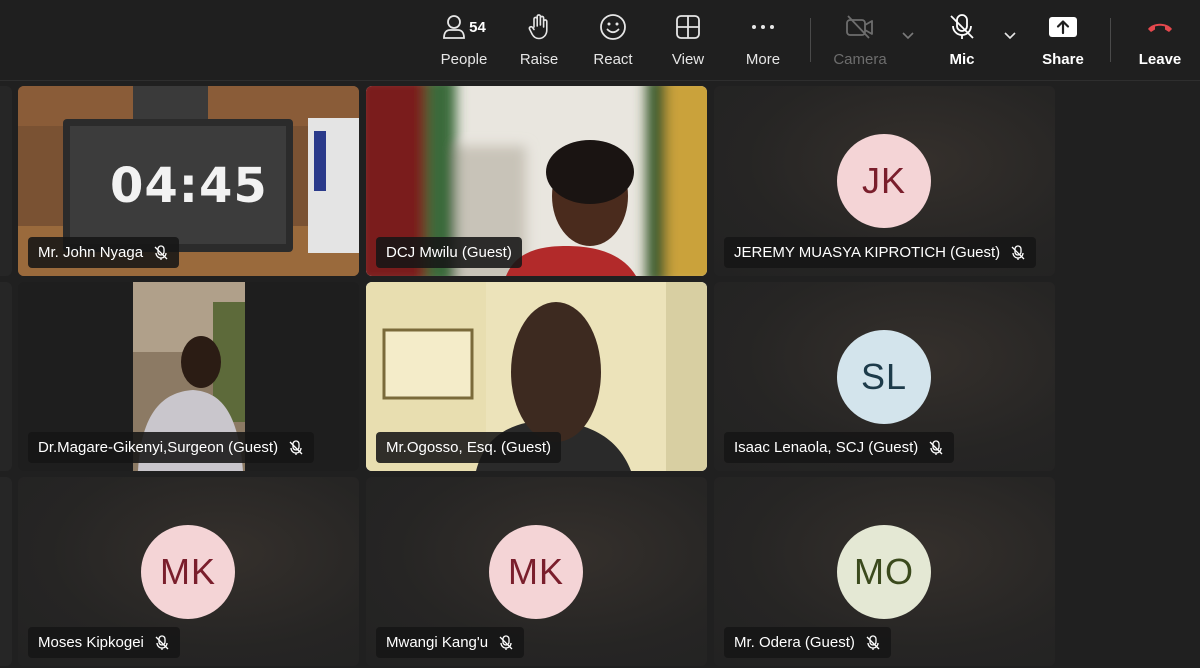 The height and width of the screenshot is (668, 1200). What do you see at coordinates (1010, 35) in the screenshot?
I see `mic-options-chevron-icon` at bounding box center [1010, 35].